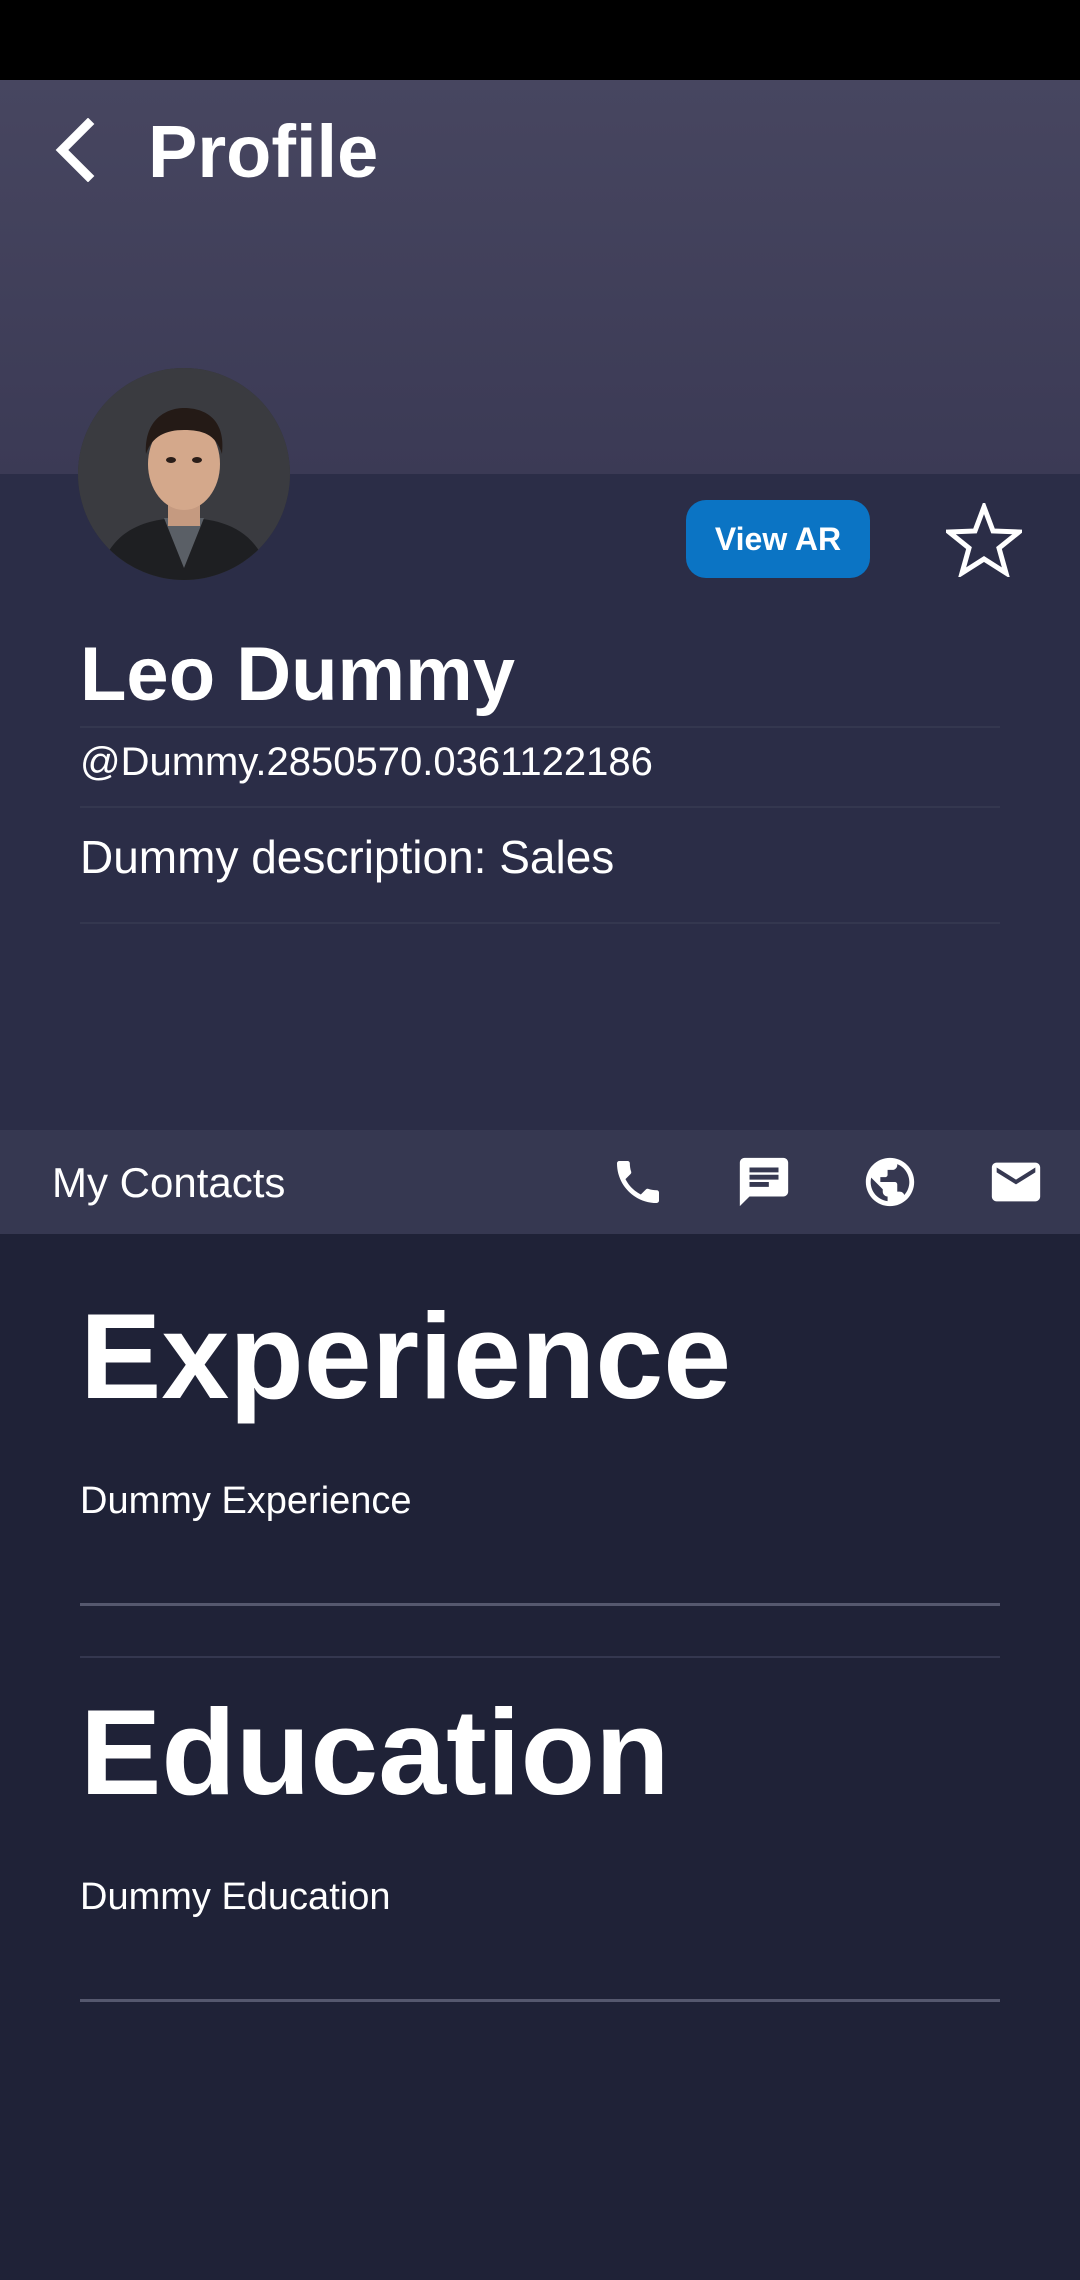 Image resolution: width=1080 pixels, height=2280 pixels. What do you see at coordinates (263, 151) in the screenshot?
I see `page-title: Profile` at bounding box center [263, 151].